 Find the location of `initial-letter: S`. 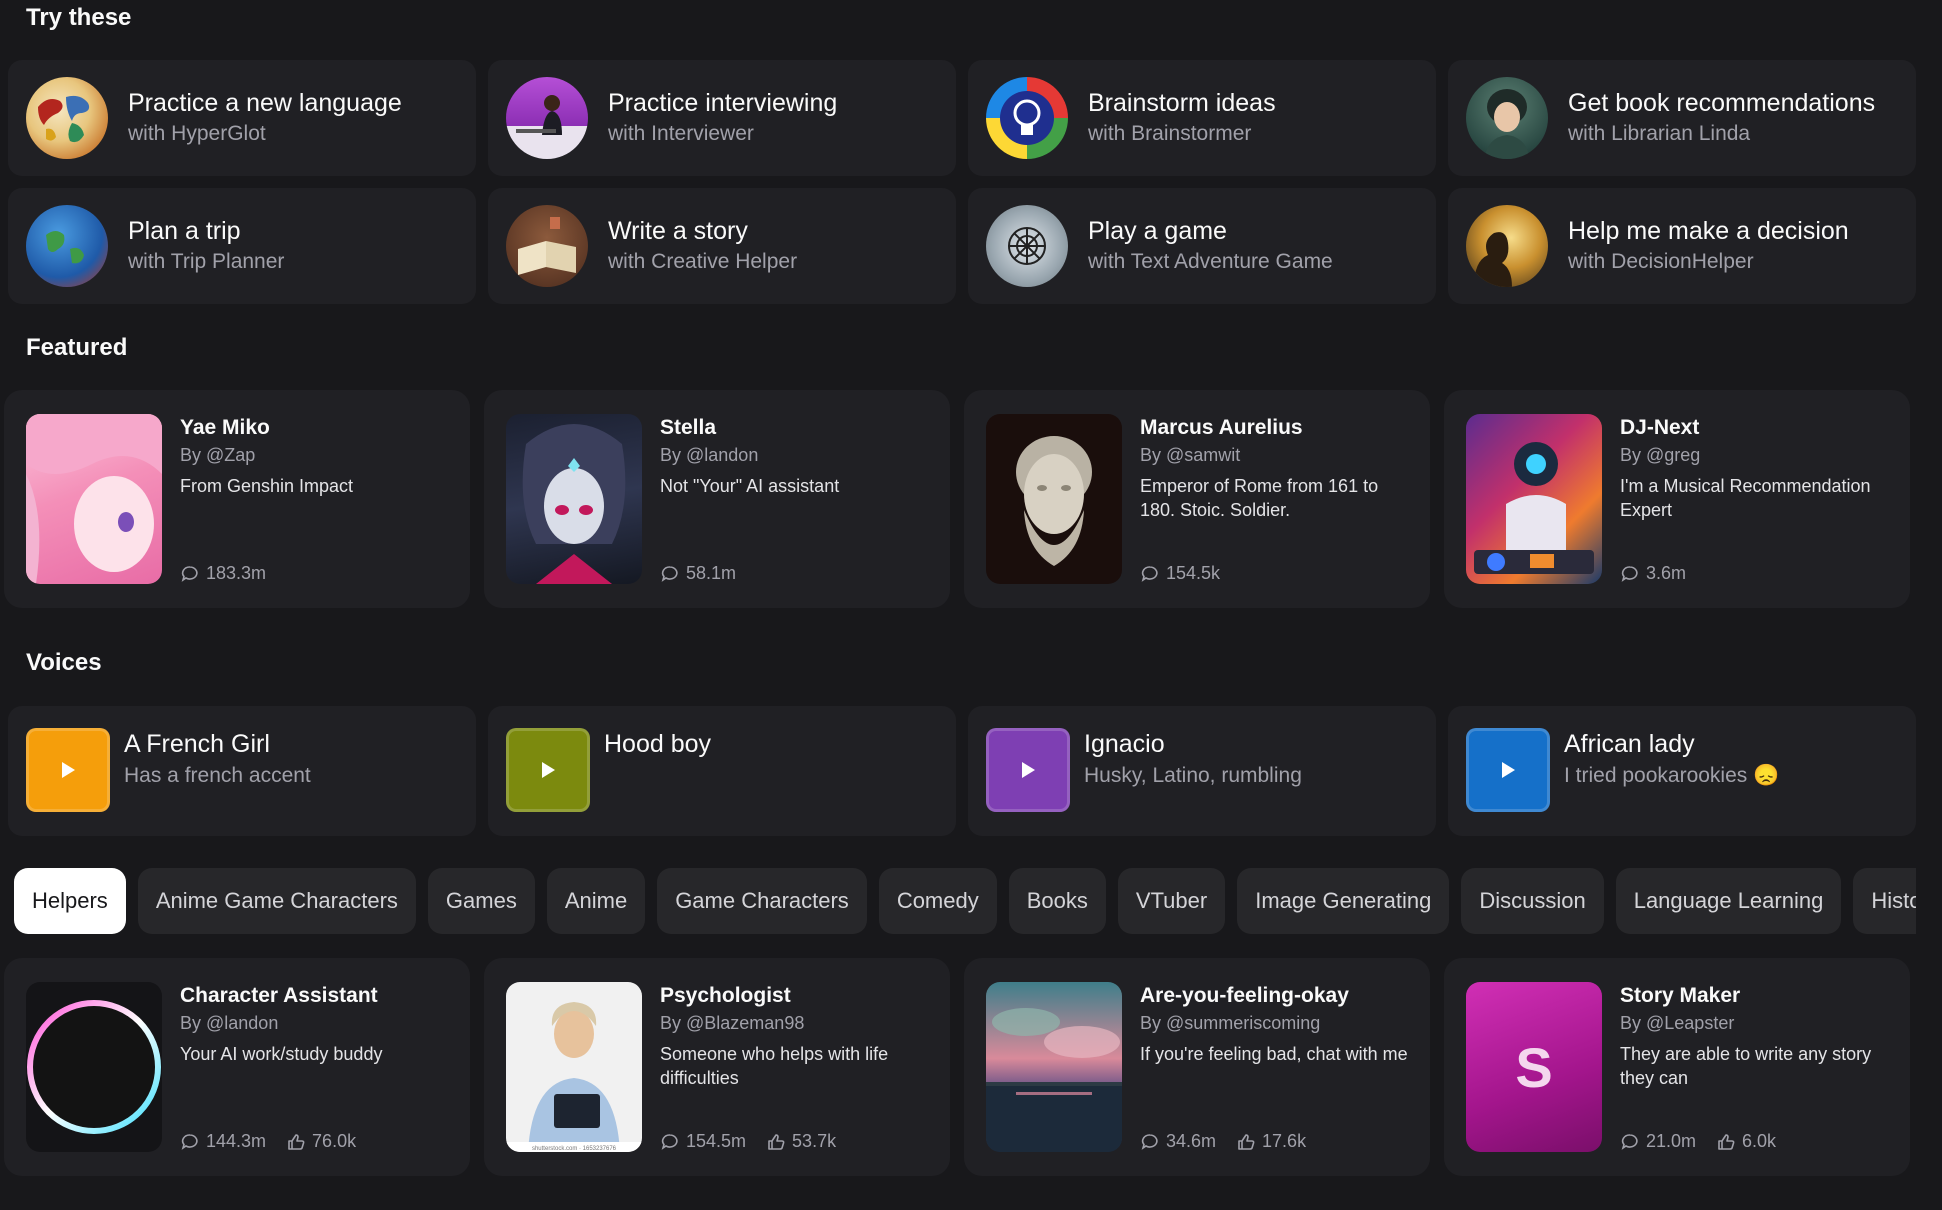

initial-letter: S is located at coordinates (1534, 1067).